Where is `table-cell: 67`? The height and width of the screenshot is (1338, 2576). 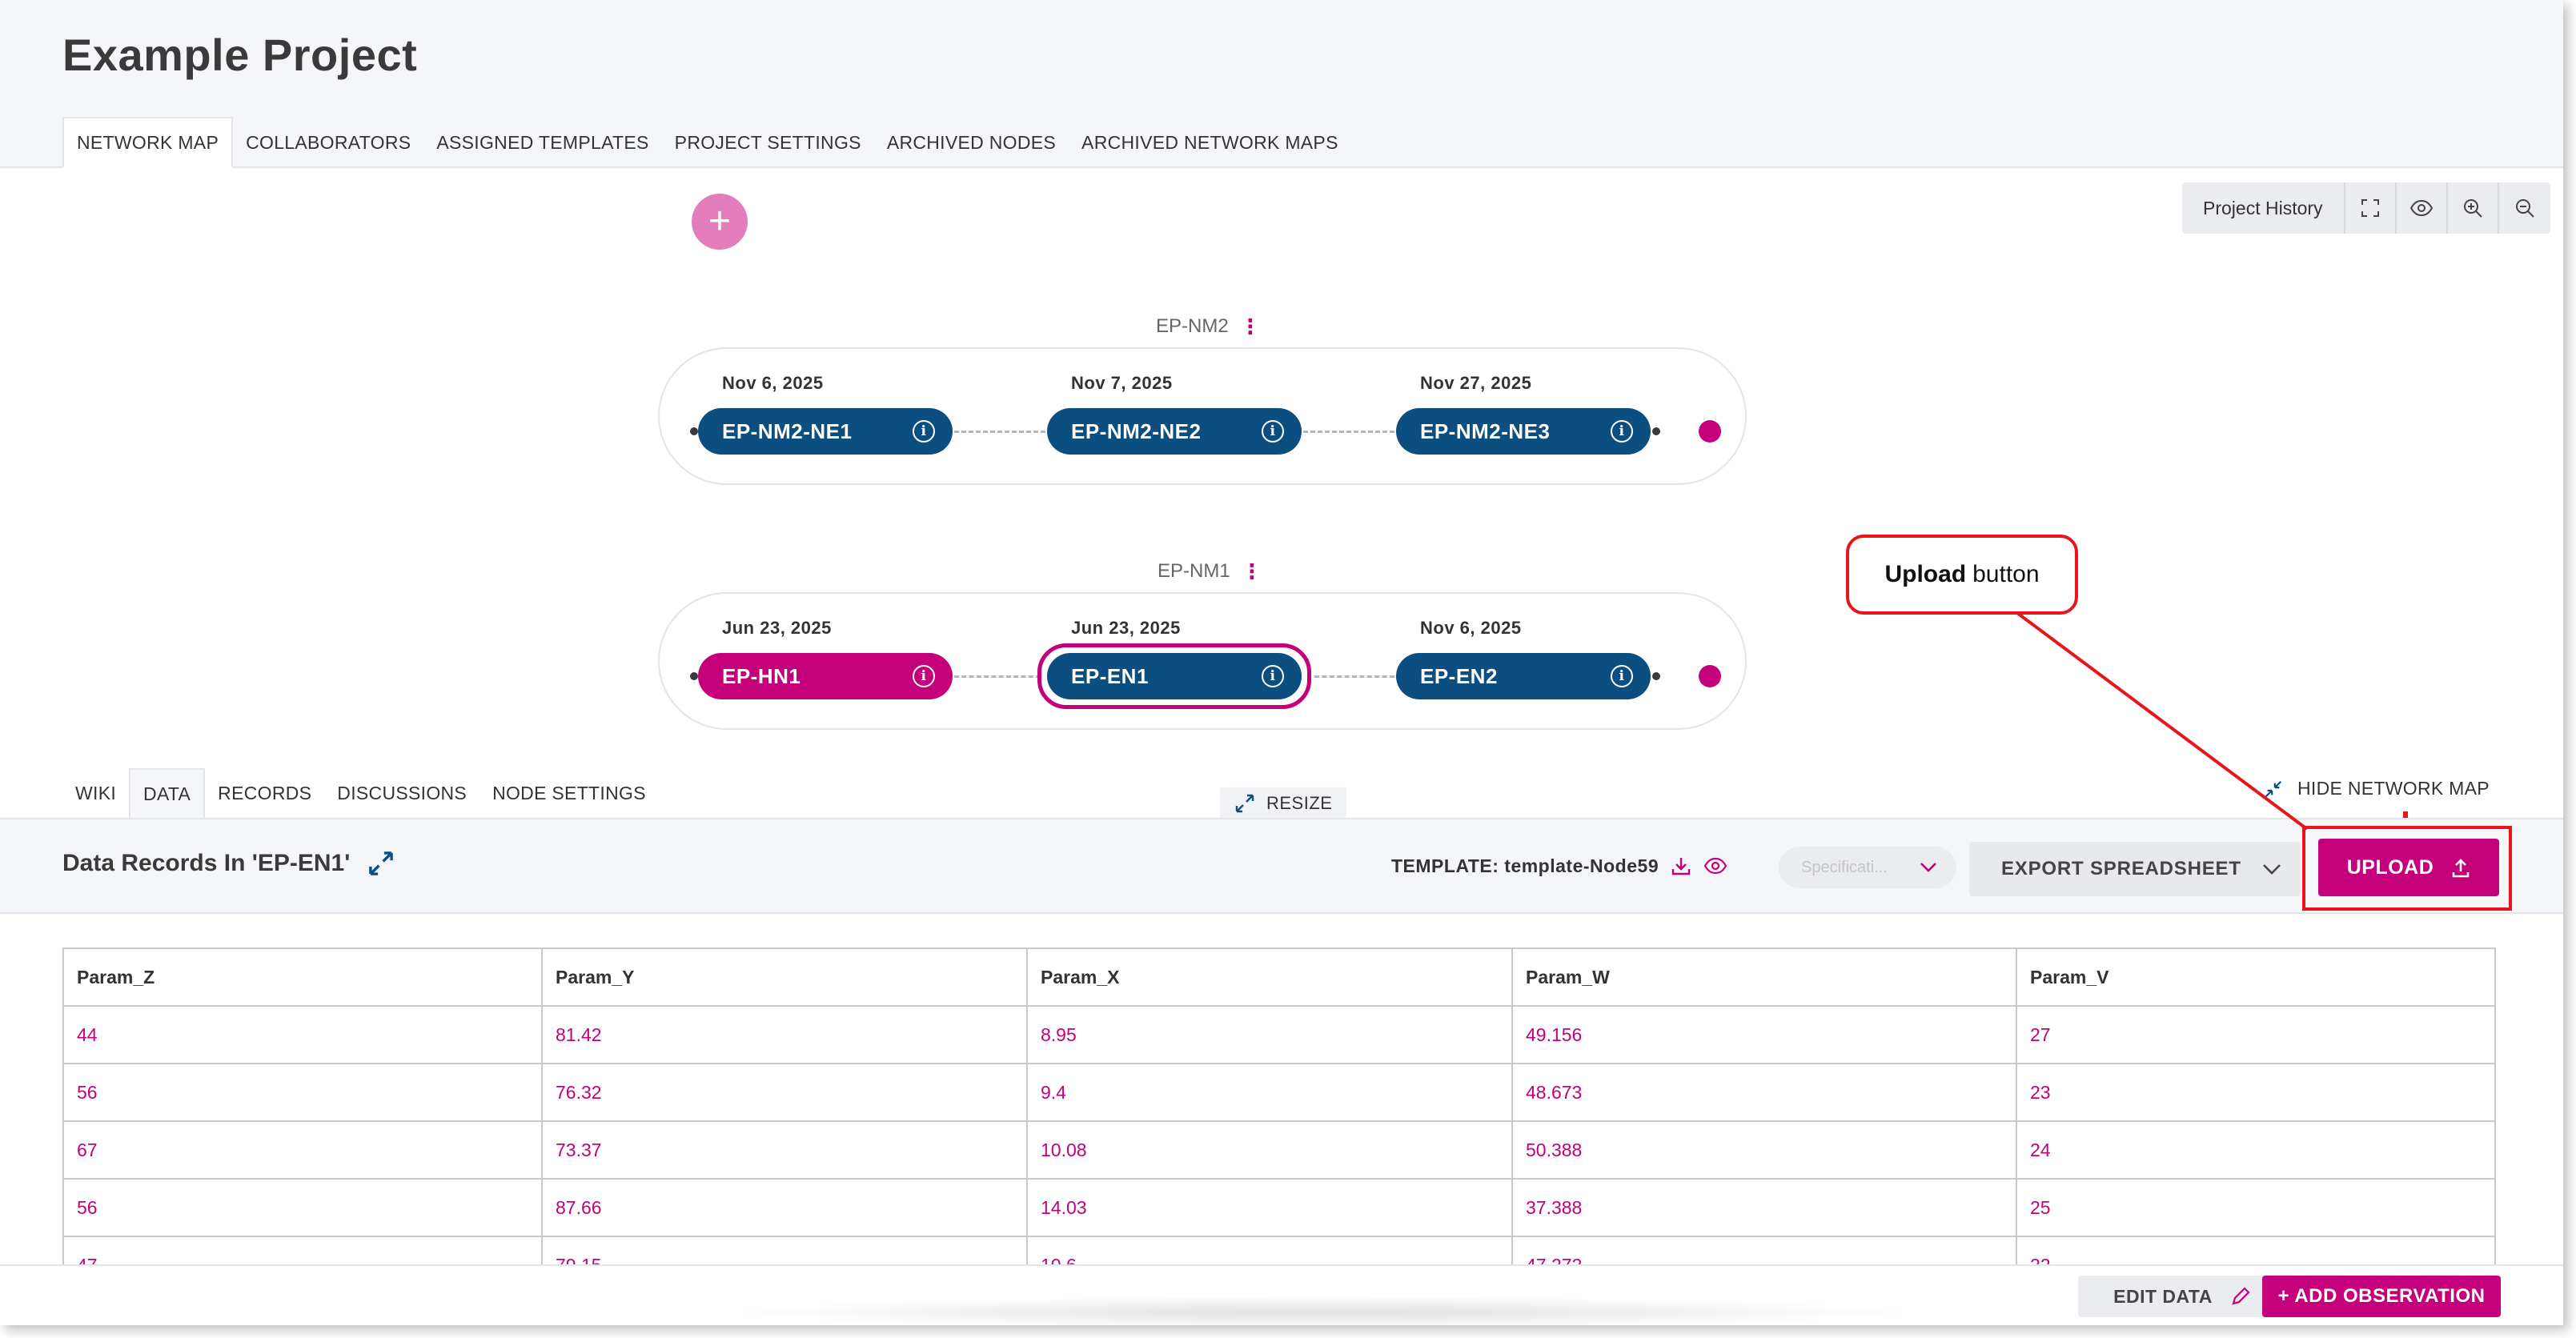
table-cell: 67 is located at coordinates (302, 1150).